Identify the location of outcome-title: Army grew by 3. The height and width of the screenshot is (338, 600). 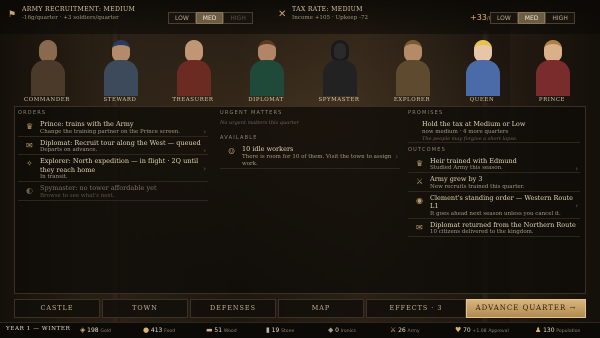
(456, 179).